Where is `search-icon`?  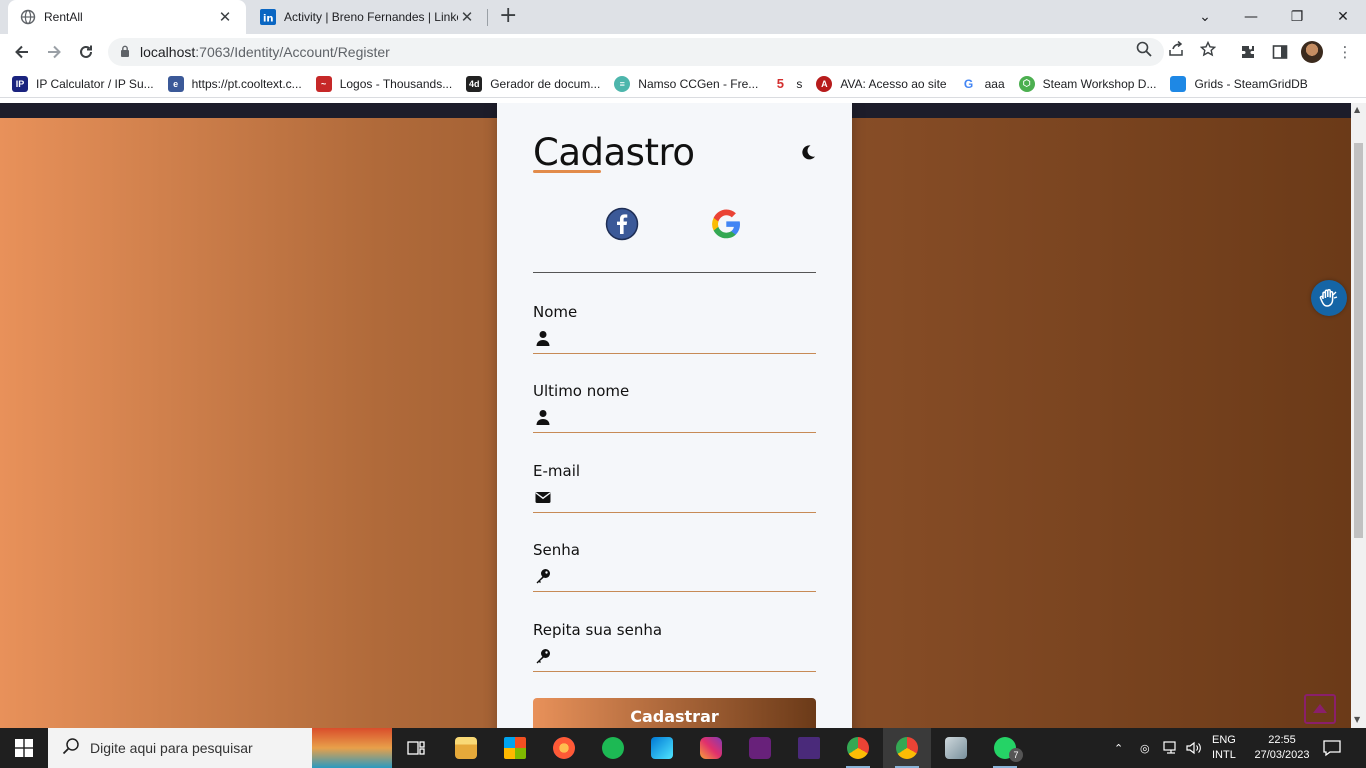 search-icon is located at coordinates (71, 748).